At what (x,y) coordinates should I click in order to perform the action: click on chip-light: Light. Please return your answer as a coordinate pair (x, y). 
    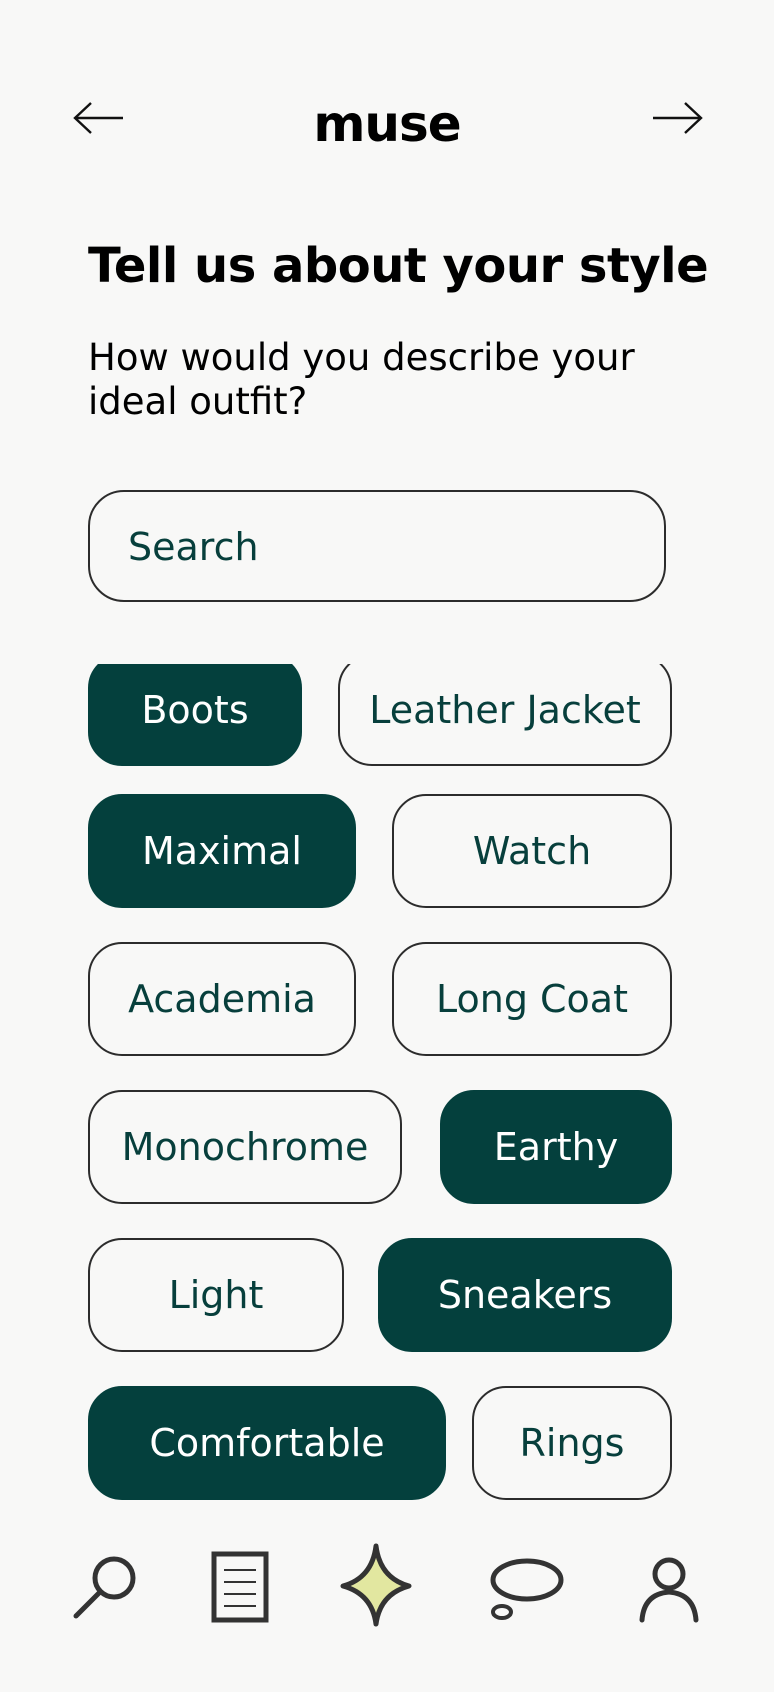
    Looking at the image, I should click on (216, 1295).